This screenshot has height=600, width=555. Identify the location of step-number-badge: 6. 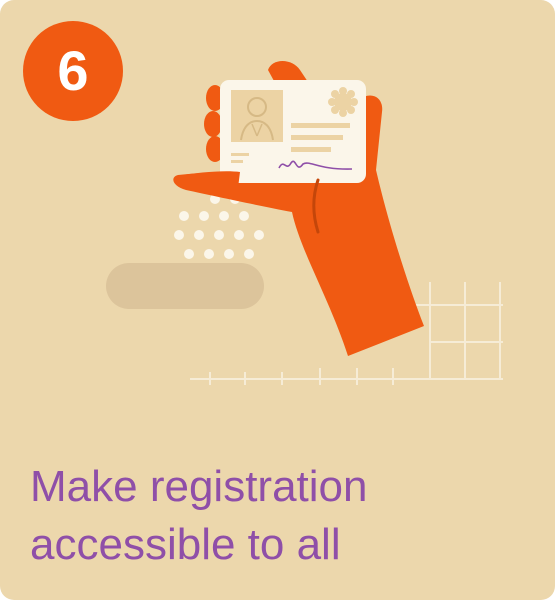
(73, 71).